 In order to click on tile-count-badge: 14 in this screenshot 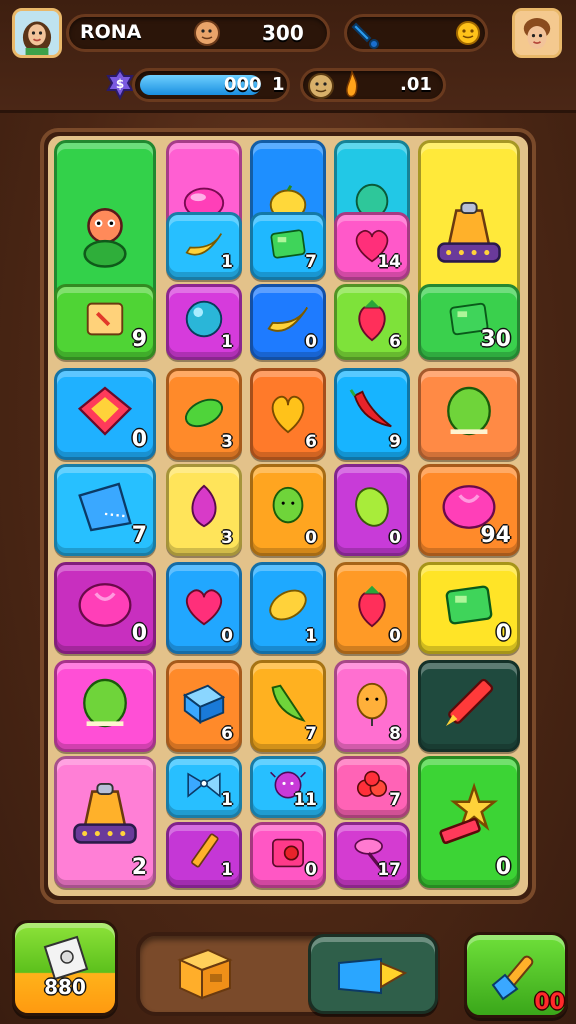, I will do `click(389, 262)`.